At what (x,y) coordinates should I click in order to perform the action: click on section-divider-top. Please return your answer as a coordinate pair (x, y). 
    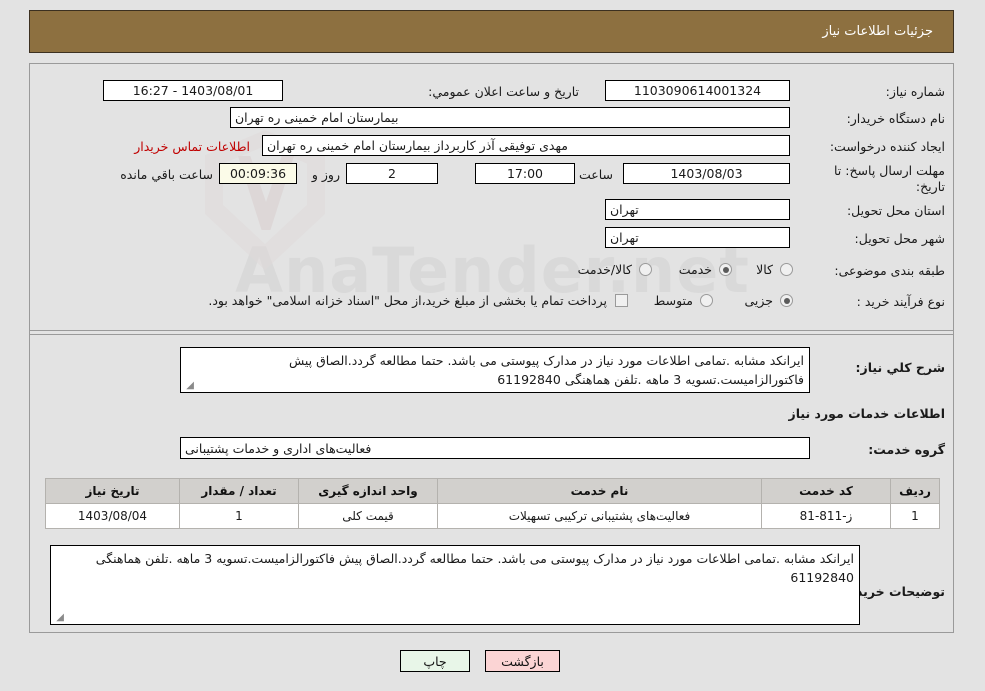
    Looking at the image, I should click on (491, 330).